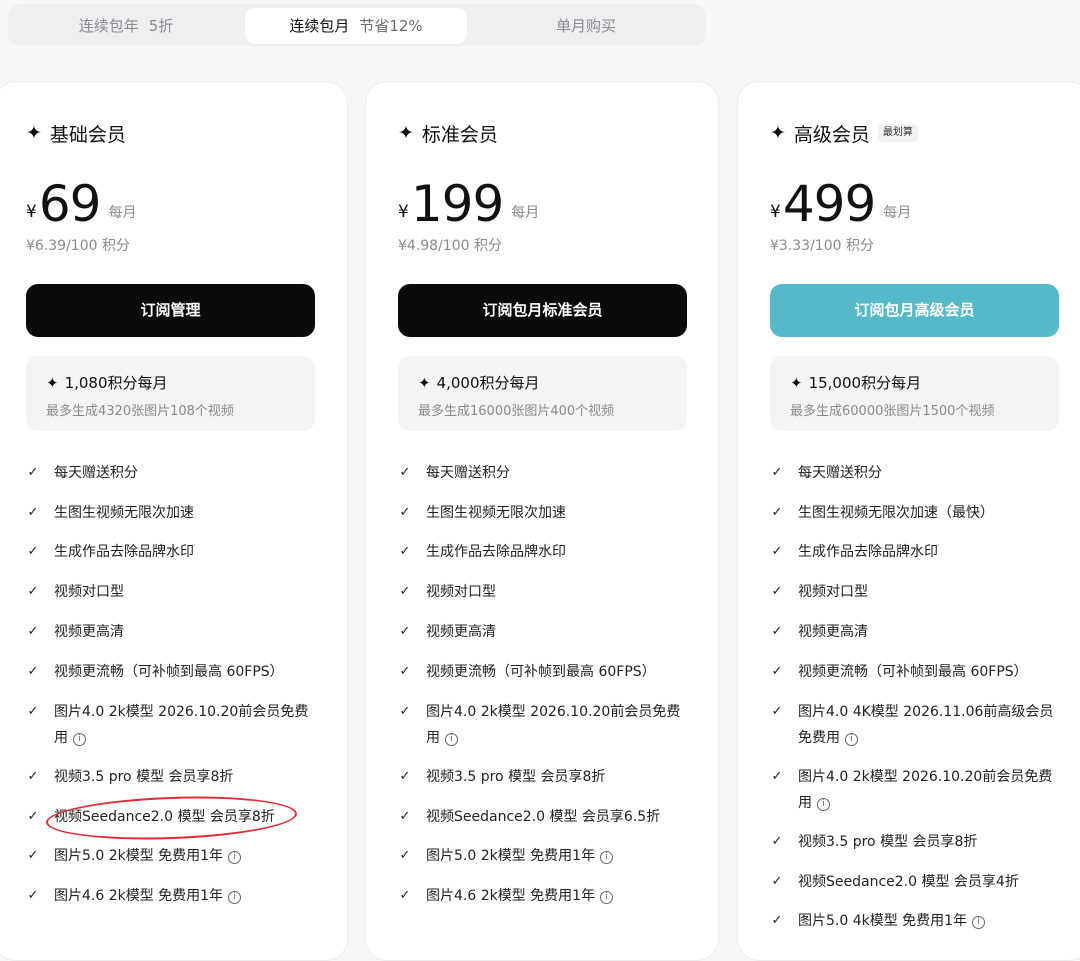 This screenshot has width=1080, height=961. Describe the element at coordinates (865, 383) in the screenshot. I see `credits-amount: 15,000积分每月` at that location.